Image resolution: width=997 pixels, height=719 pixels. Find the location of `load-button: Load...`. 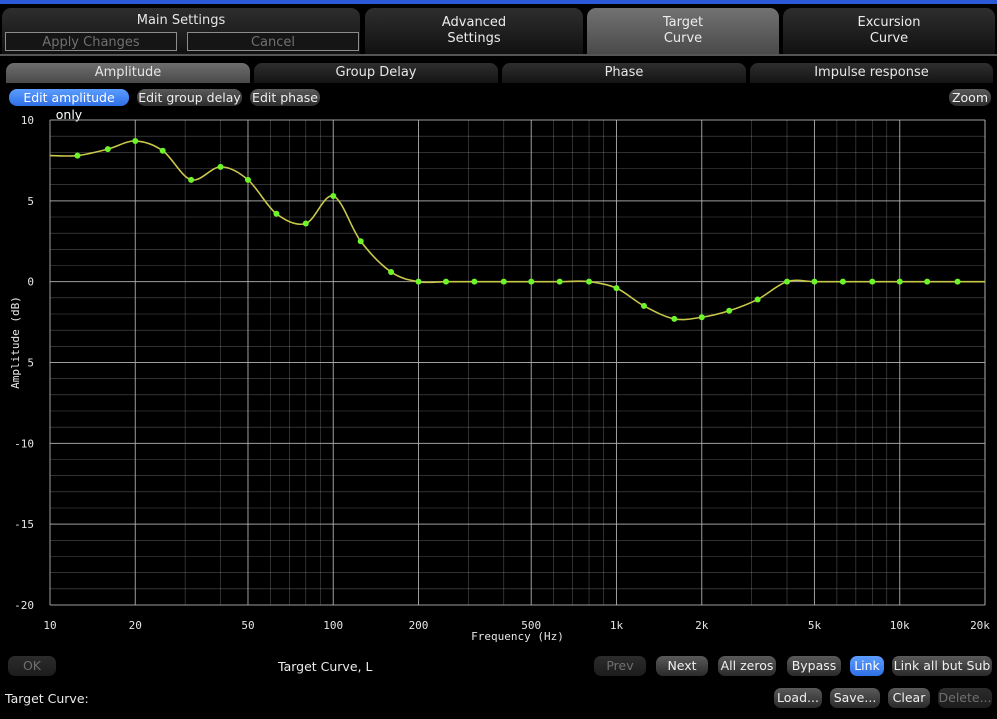

load-button: Load... is located at coordinates (798, 698).